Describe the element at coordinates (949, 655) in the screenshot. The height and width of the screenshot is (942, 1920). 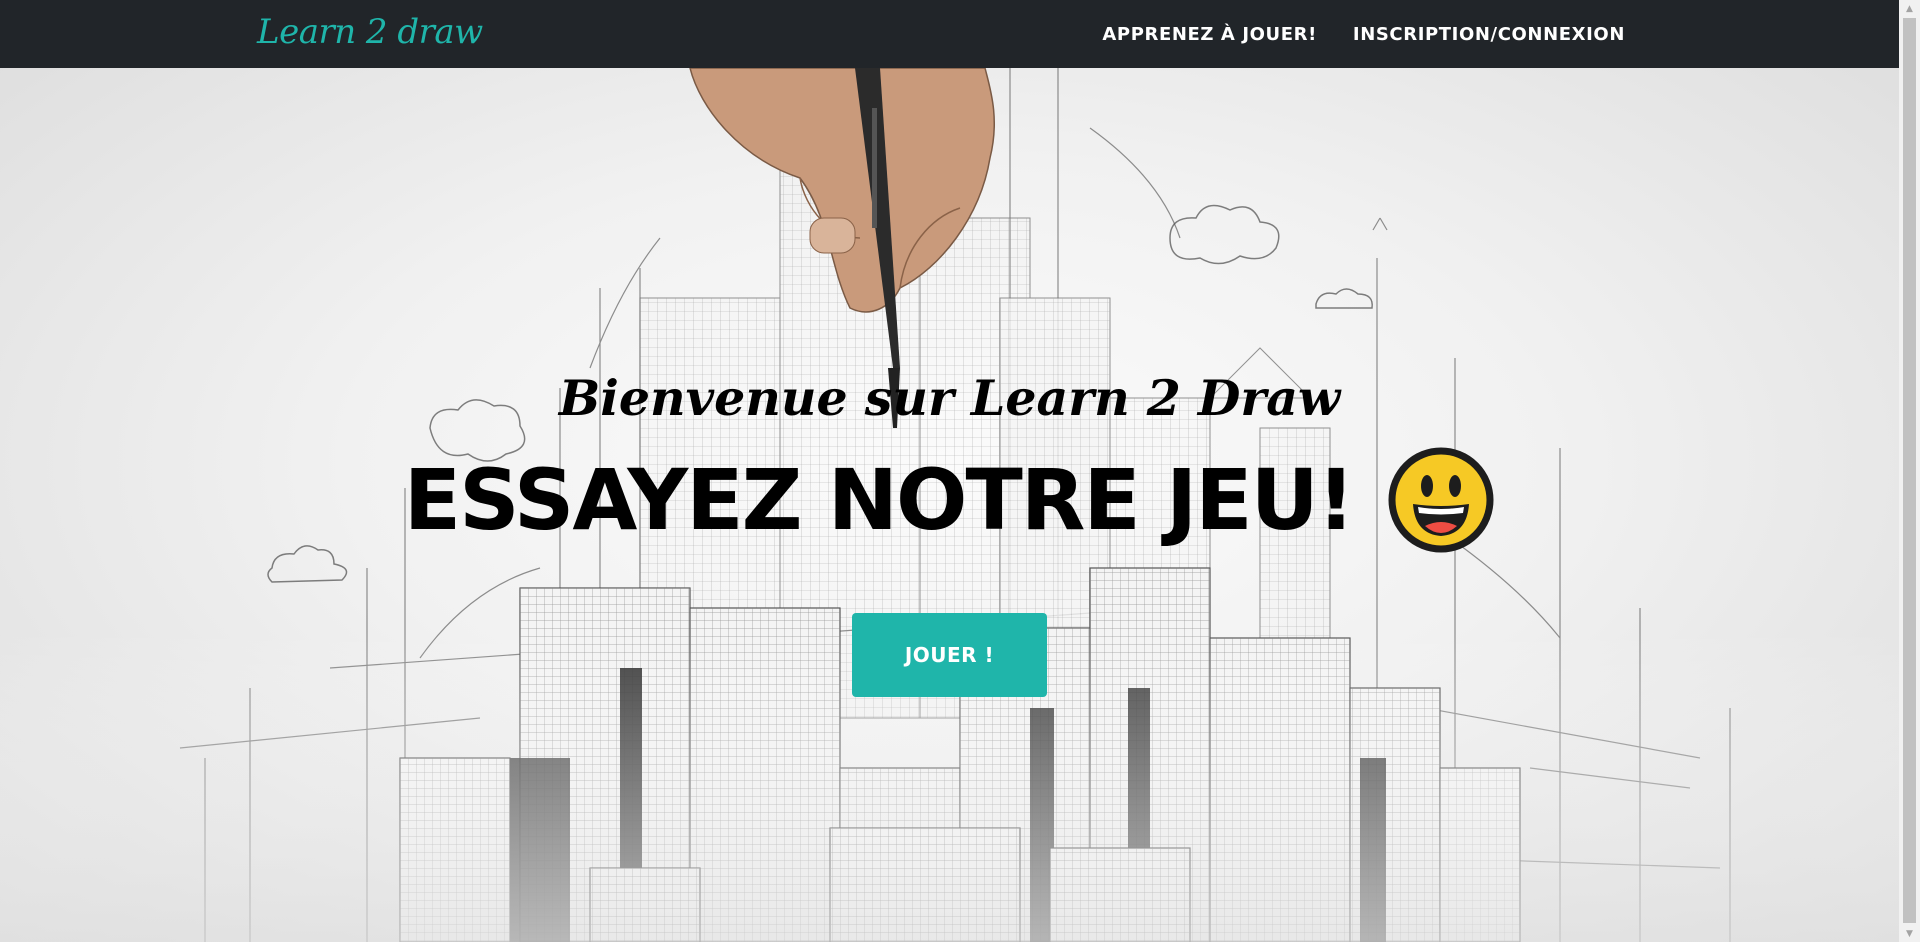
I see `play-button: JOUER !` at that location.